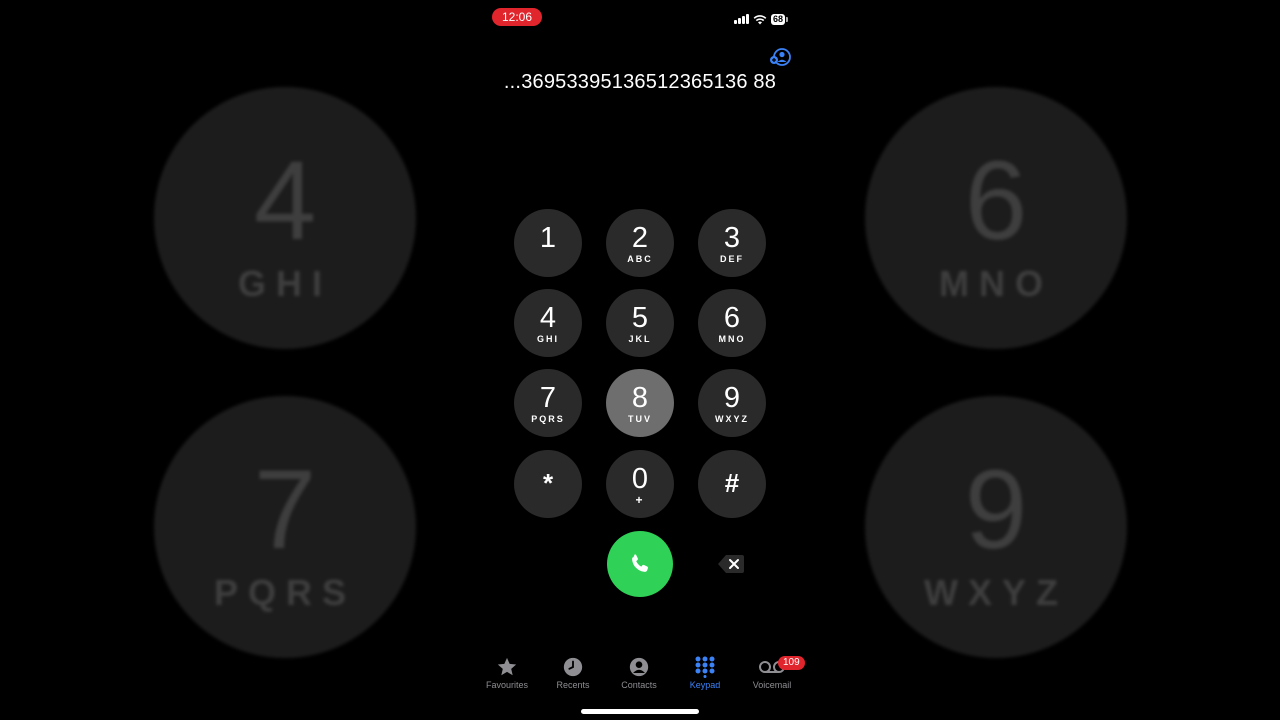 Image resolution: width=1280 pixels, height=720 pixels. I want to click on status-indicators: 68, so click(761, 19).